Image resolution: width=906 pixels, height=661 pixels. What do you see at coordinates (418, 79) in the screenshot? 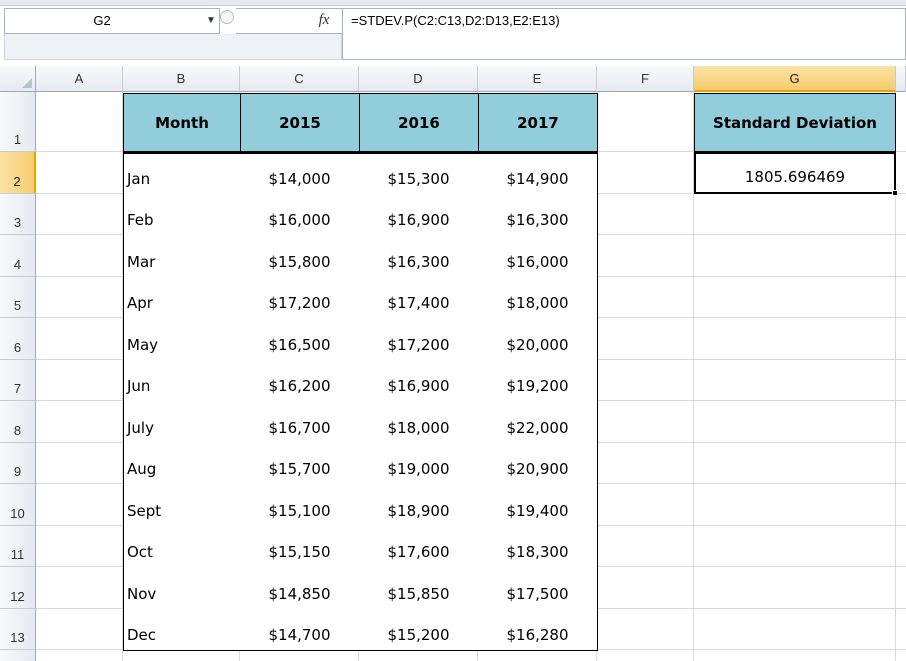
I see `column-header-d: D` at bounding box center [418, 79].